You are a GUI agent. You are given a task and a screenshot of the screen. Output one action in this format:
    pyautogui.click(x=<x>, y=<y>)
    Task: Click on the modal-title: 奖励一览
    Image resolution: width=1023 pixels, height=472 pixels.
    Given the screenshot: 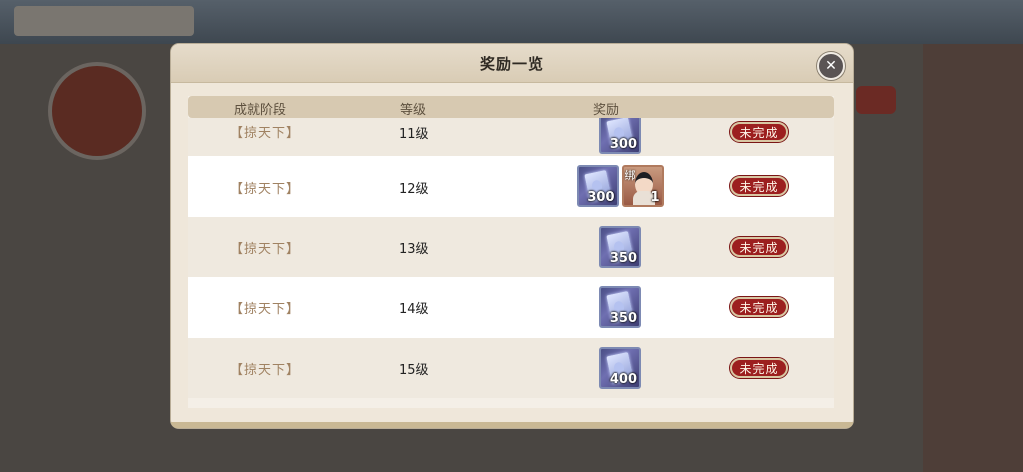 What is the action you would take?
    pyautogui.click(x=511, y=63)
    